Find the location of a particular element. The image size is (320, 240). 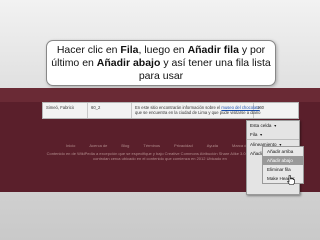

callout-emphasis-anadir-abajo: Añadir abajo is located at coordinates (128, 63).